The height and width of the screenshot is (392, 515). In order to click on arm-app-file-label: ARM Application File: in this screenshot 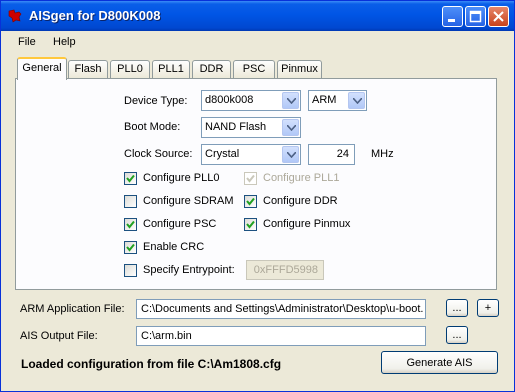, I will do `click(72, 309)`.